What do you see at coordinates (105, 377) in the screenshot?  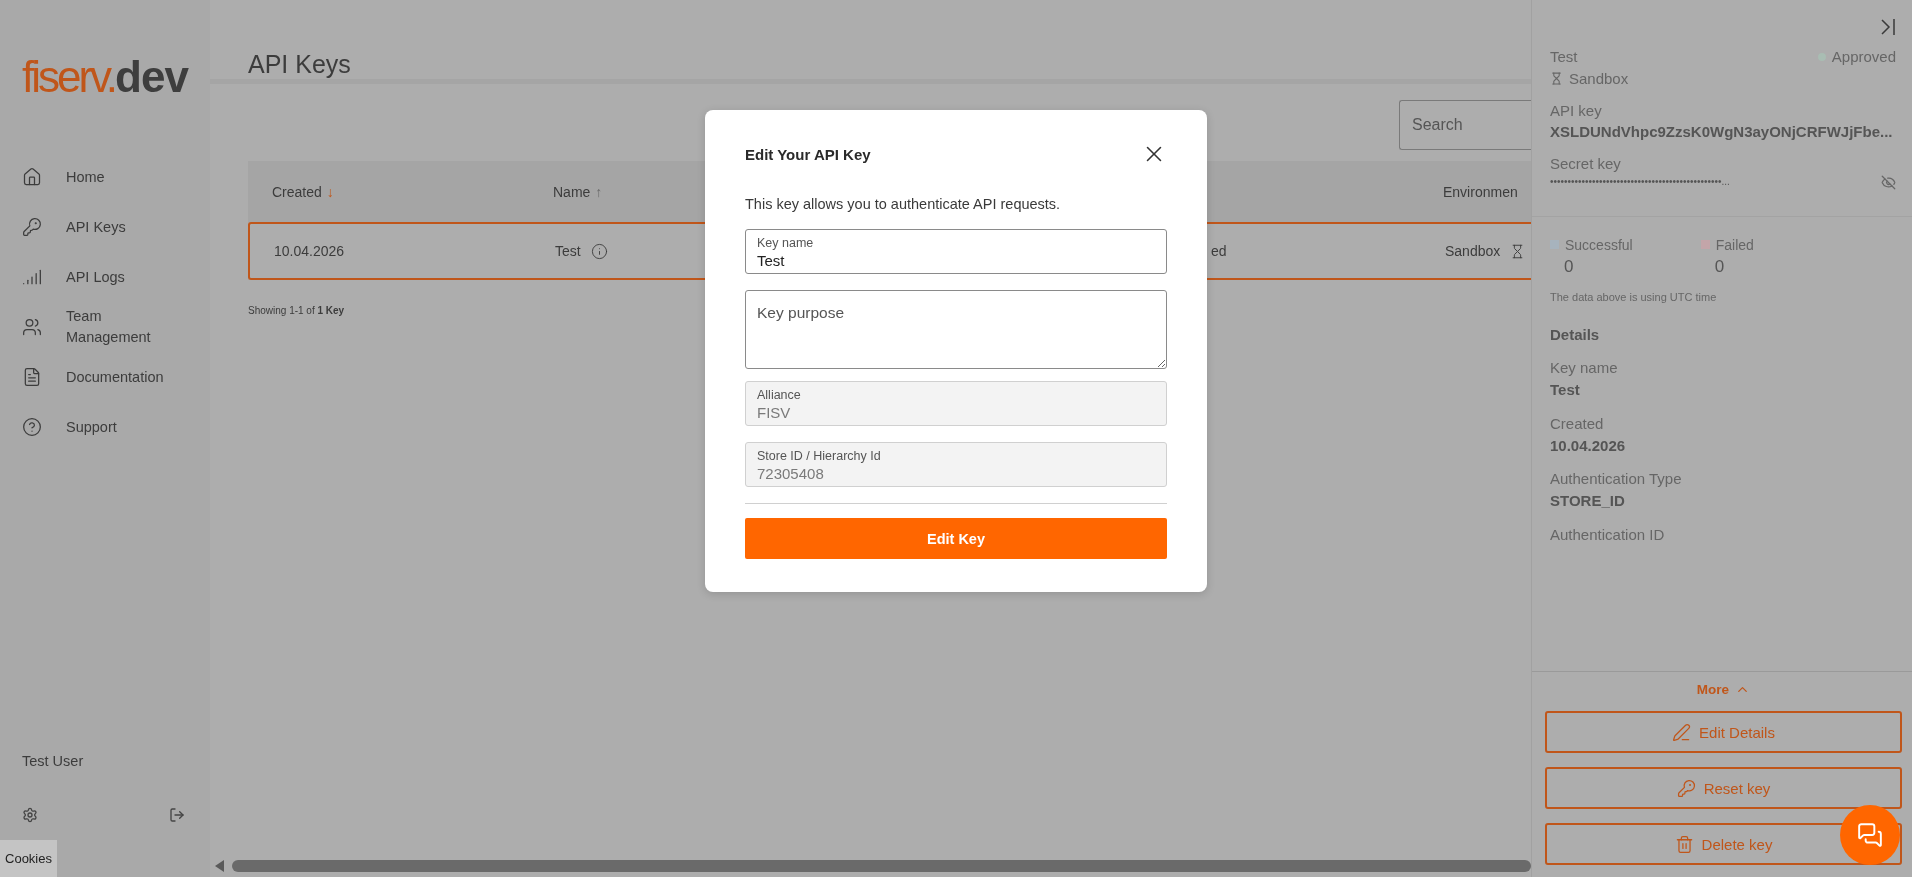 I see `nav-item: Documentation` at bounding box center [105, 377].